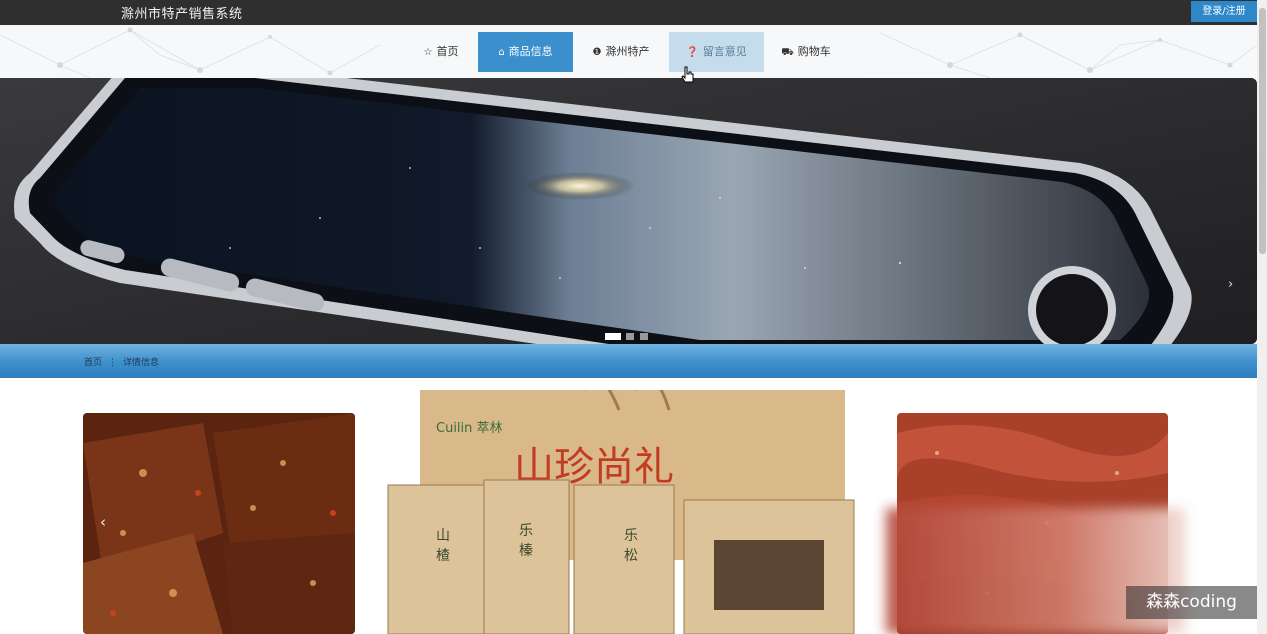  I want to click on nav-item-label: 留言意见, so click(724, 51).